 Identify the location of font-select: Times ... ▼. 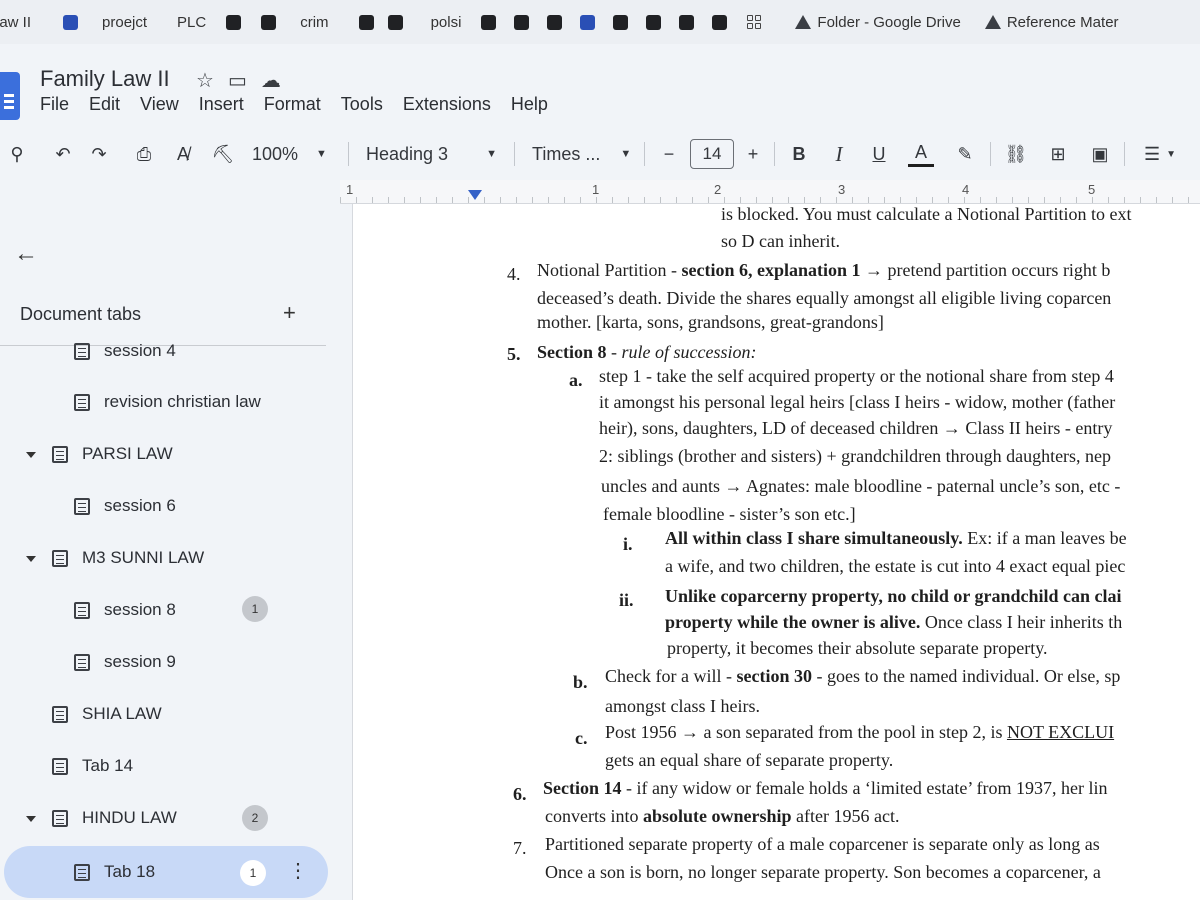
(582, 154).